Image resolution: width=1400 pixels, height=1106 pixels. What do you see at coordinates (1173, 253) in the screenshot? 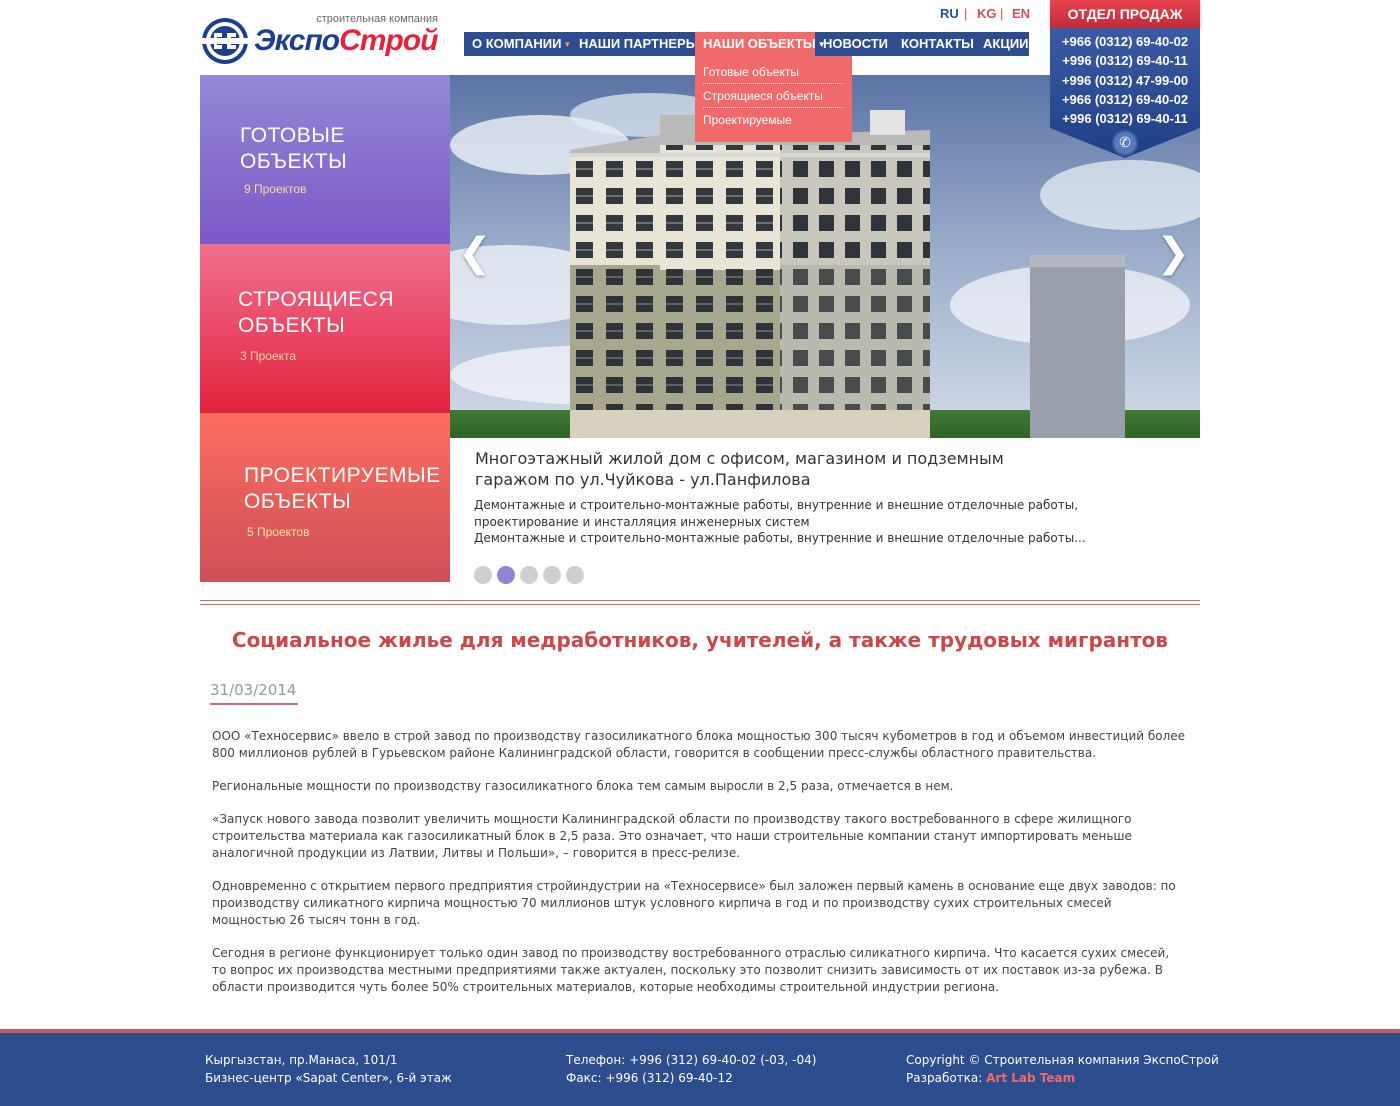
I see `slider-next-button: ❯` at bounding box center [1173, 253].